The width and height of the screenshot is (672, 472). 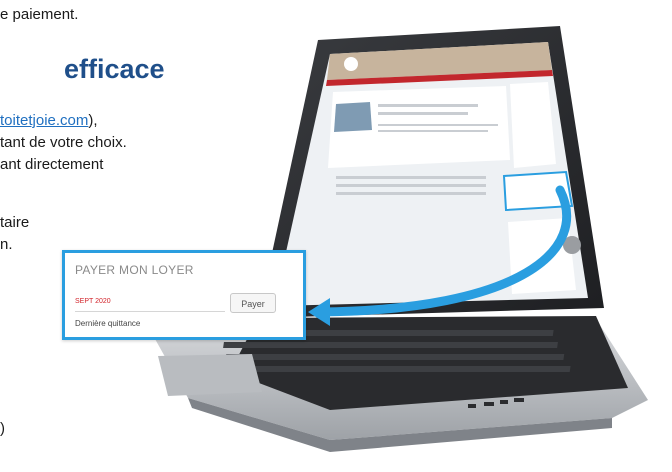 I want to click on sidebar-panel, so click(x=533, y=125).